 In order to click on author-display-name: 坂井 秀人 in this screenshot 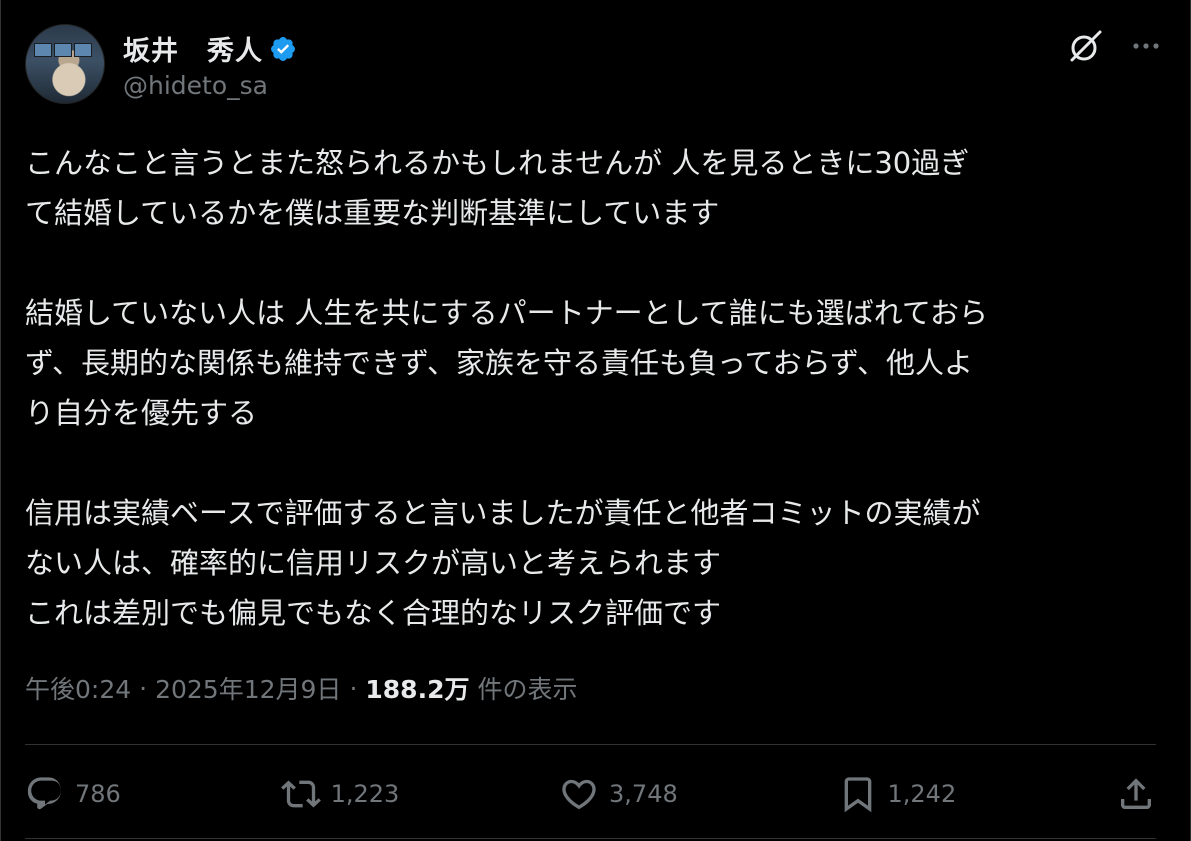, I will do `click(193, 48)`.